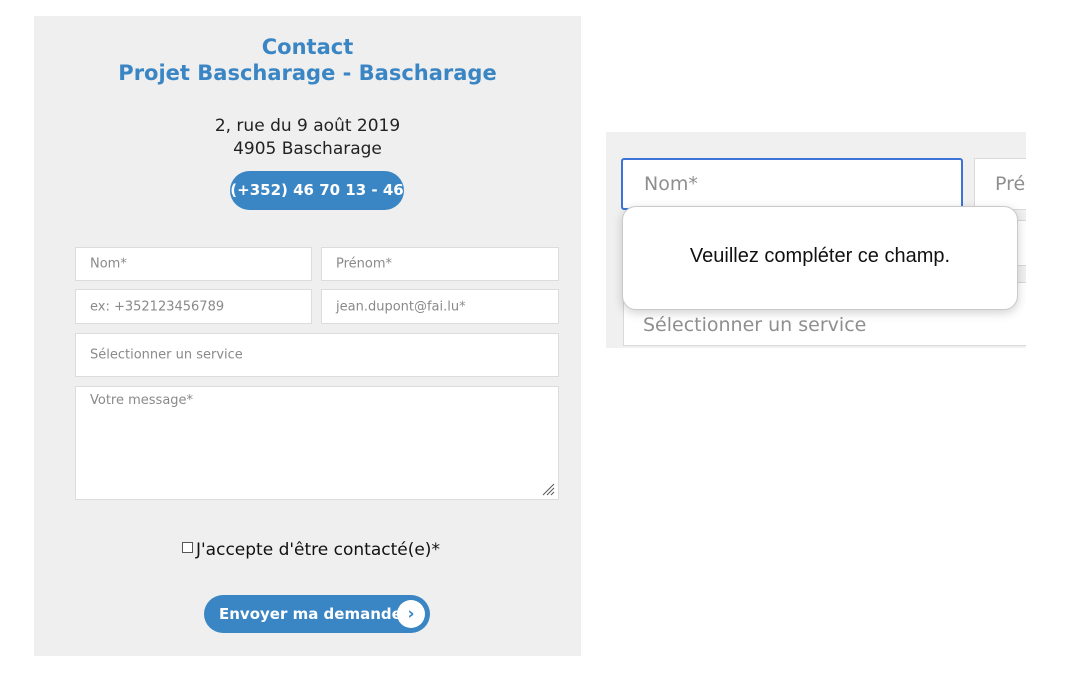  What do you see at coordinates (108, 264) in the screenshot?
I see `nom-placeholder: Nom*` at bounding box center [108, 264].